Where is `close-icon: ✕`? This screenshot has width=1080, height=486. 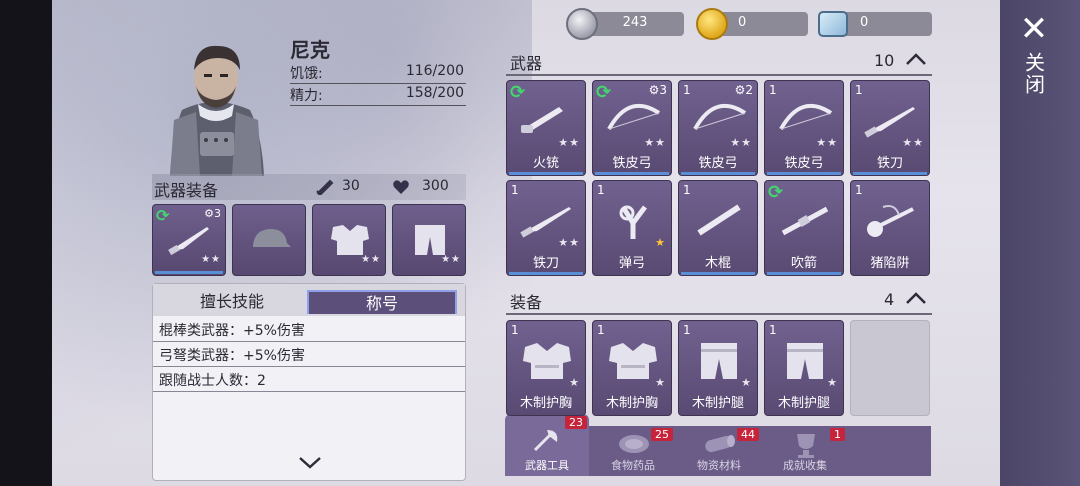 close-icon: ✕ is located at coordinates (1034, 29).